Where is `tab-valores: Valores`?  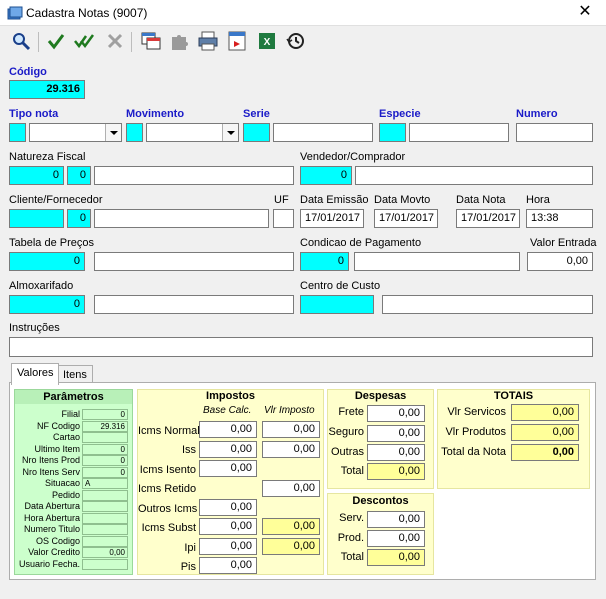 tab-valores: Valores is located at coordinates (35, 374).